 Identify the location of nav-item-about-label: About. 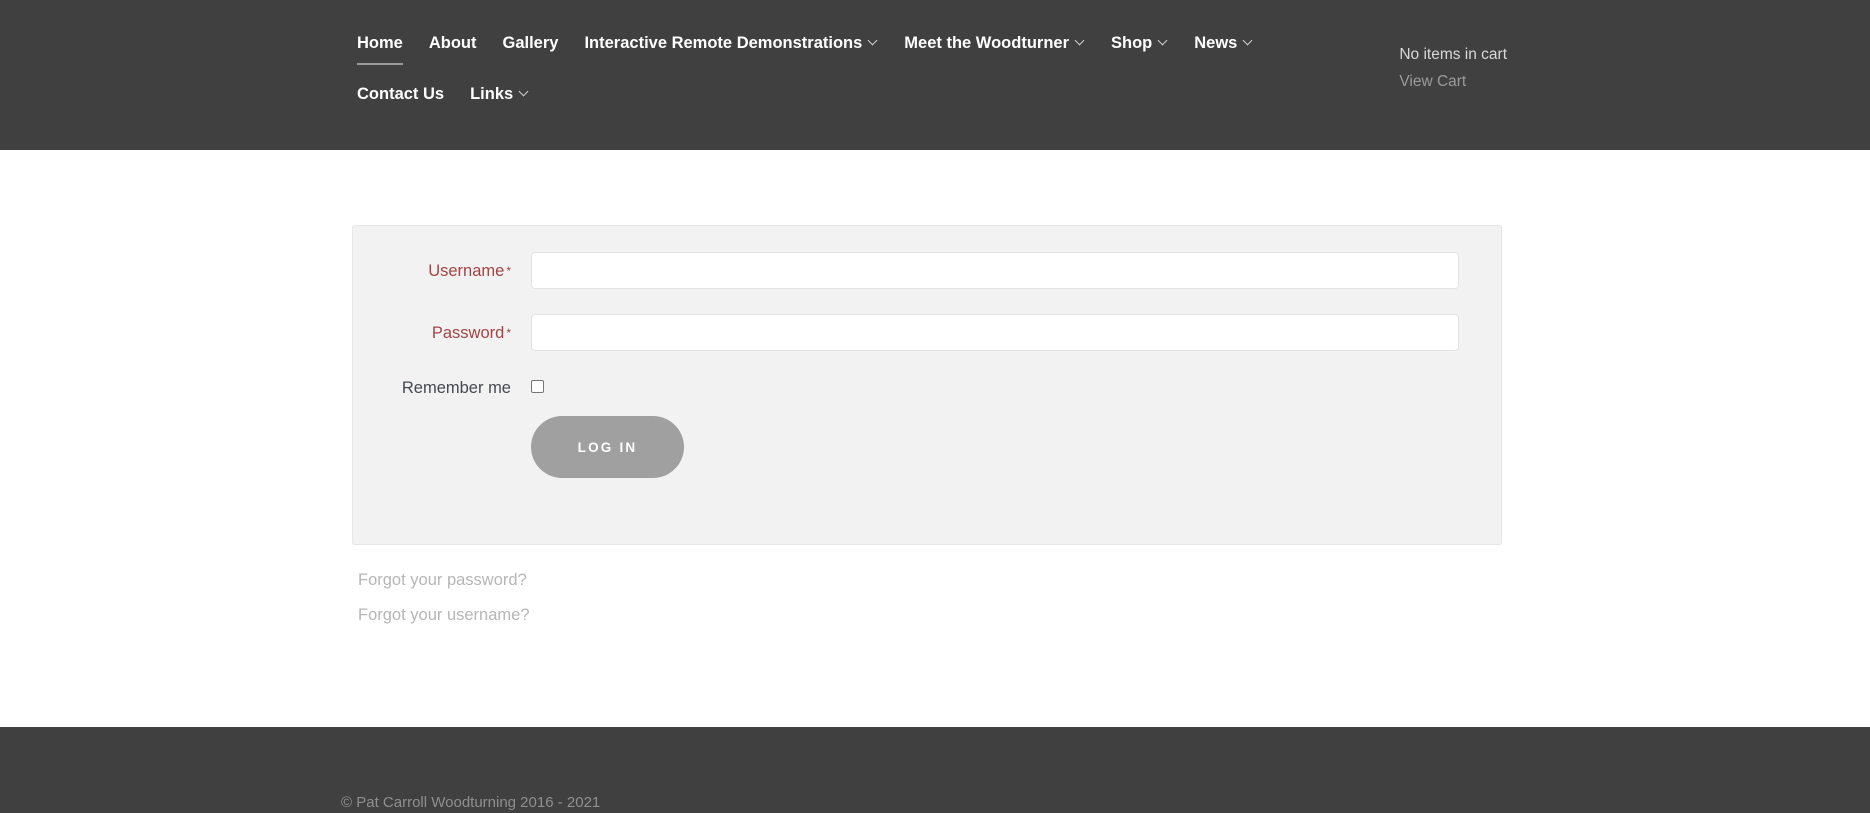
(452, 43).